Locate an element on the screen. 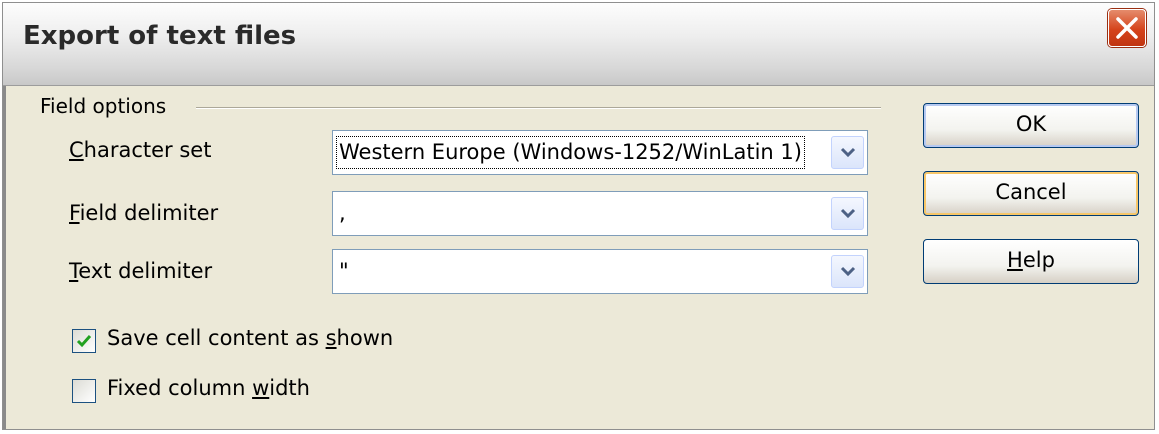 Image resolution: width=1159 pixels, height=434 pixels. save-cell-content-label: Save cell content as shown is located at coordinates (250, 338).